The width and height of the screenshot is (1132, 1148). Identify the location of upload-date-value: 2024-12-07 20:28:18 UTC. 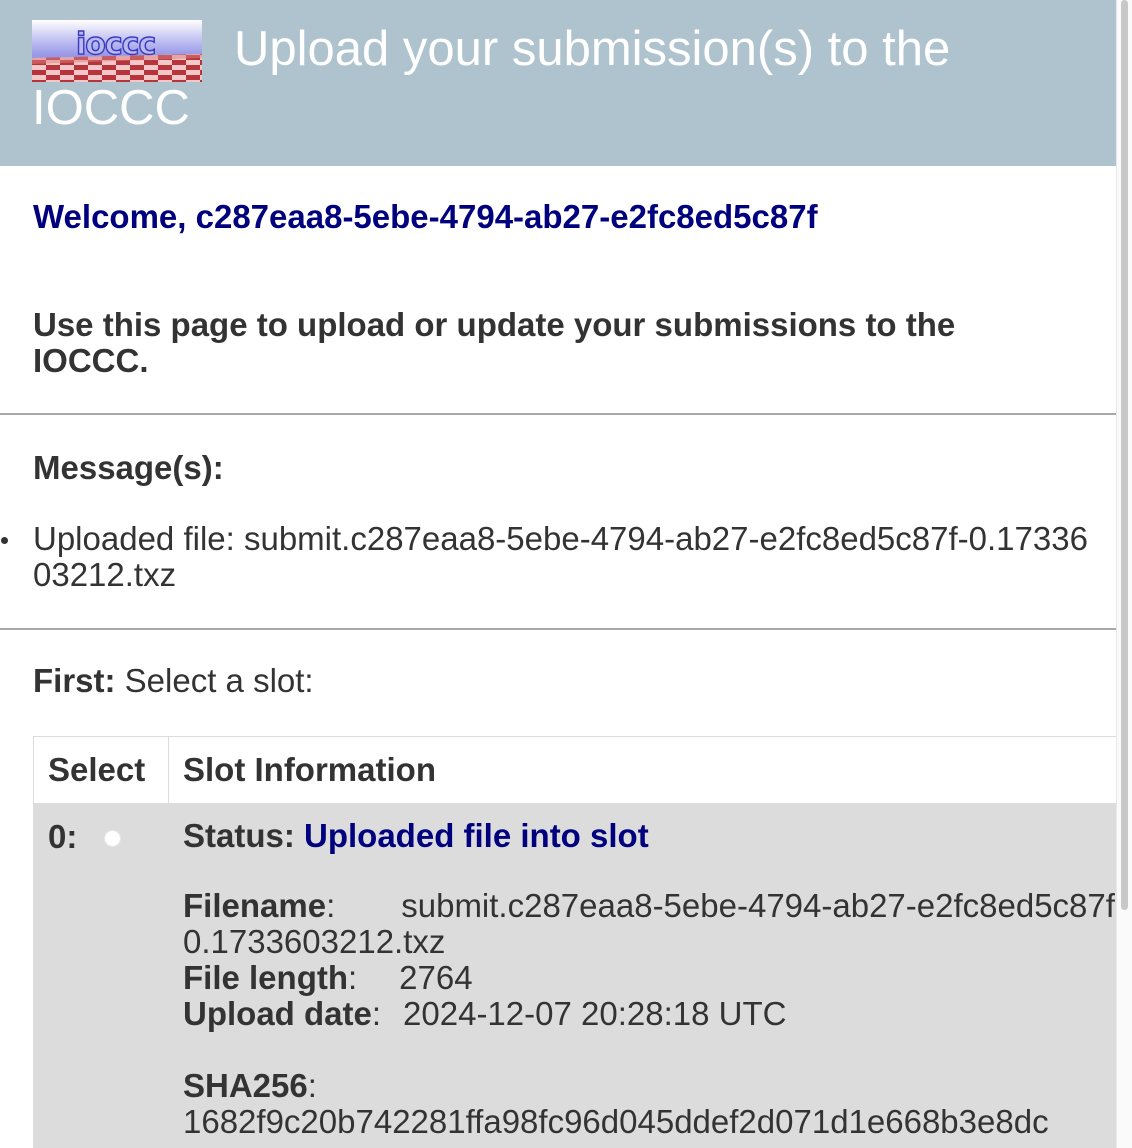
(595, 1013).